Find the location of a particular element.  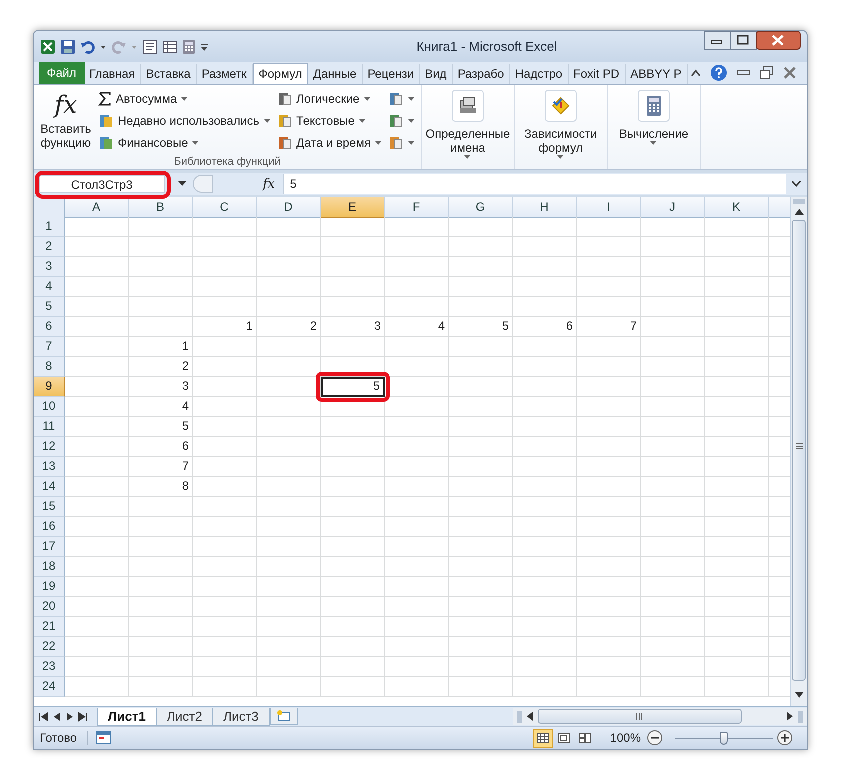

row-header: 24 is located at coordinates (49, 687).